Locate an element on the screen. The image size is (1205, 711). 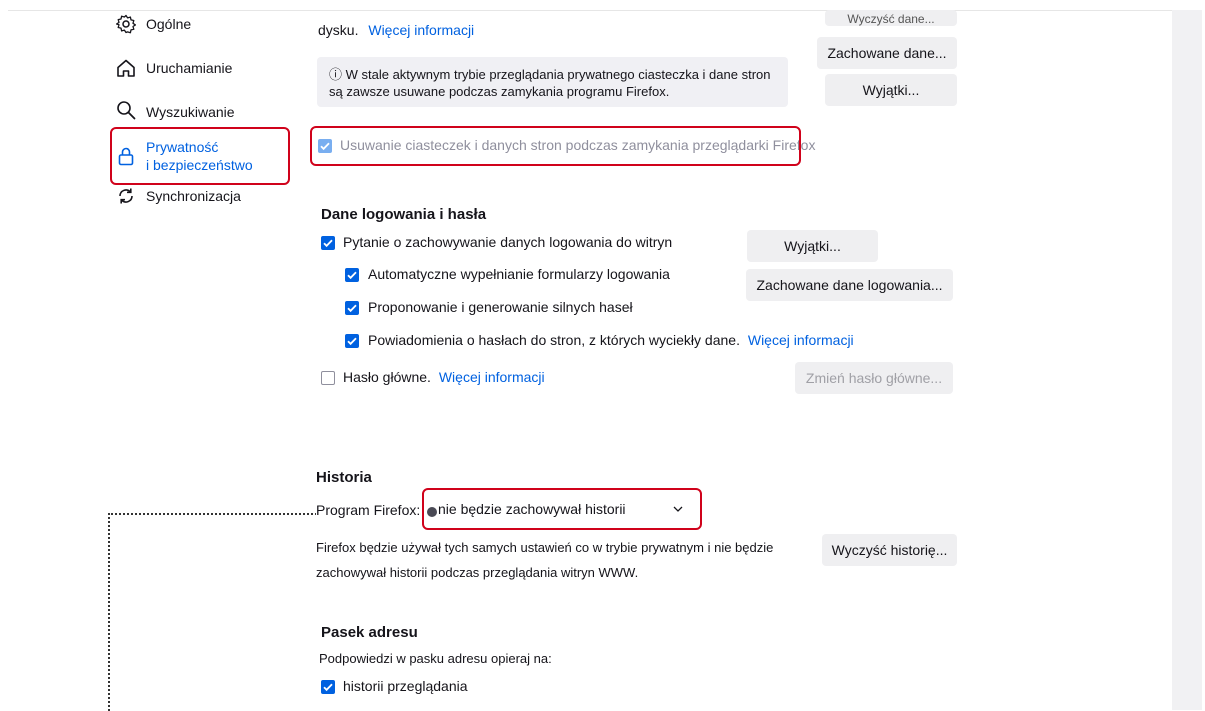
history-suggestions-label: historii przeglądania is located at coordinates (405, 686).